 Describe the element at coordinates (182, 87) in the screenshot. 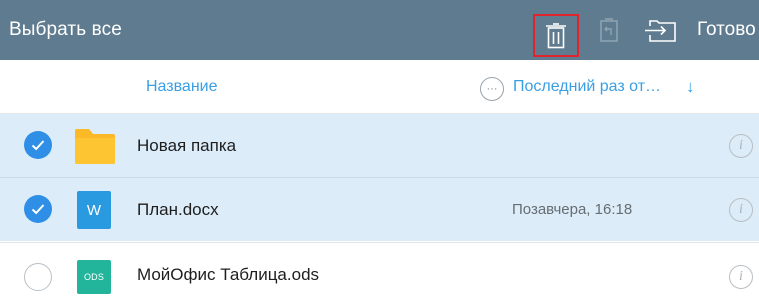

I see `sort-by-name-header: Название` at that location.